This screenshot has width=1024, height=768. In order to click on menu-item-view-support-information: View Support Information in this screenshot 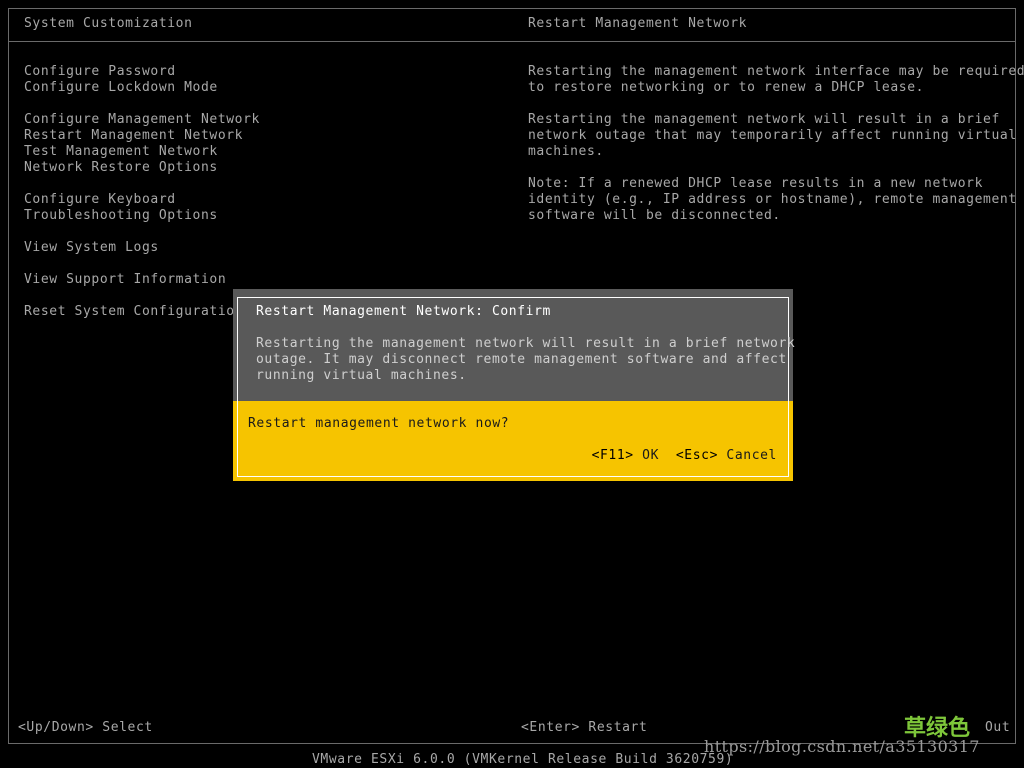, I will do `click(125, 280)`.